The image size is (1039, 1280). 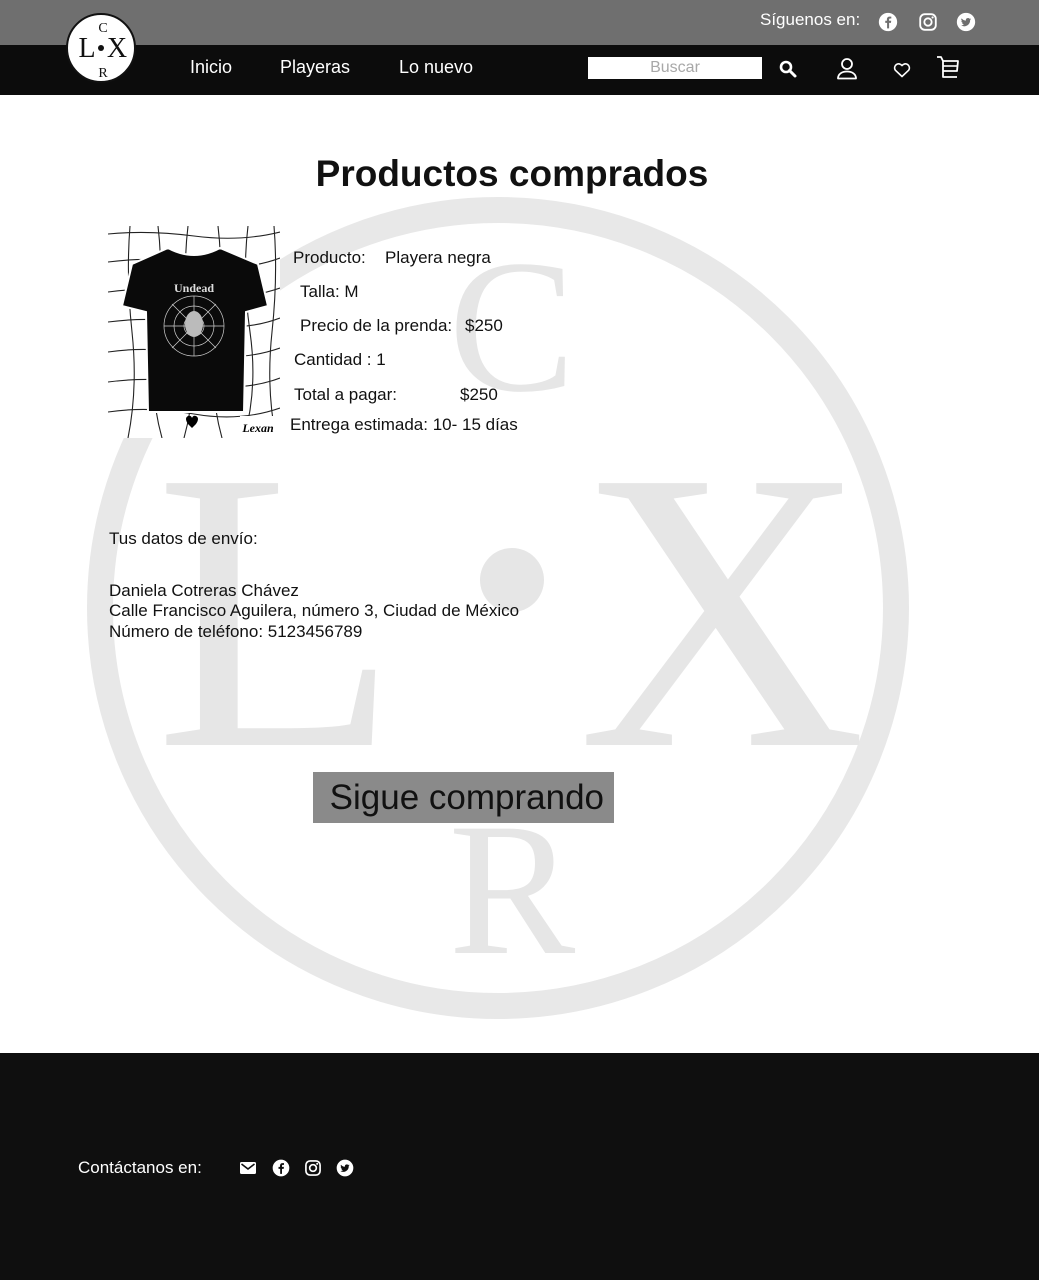 I want to click on product-size: Talla: M, so click(x=329, y=291).